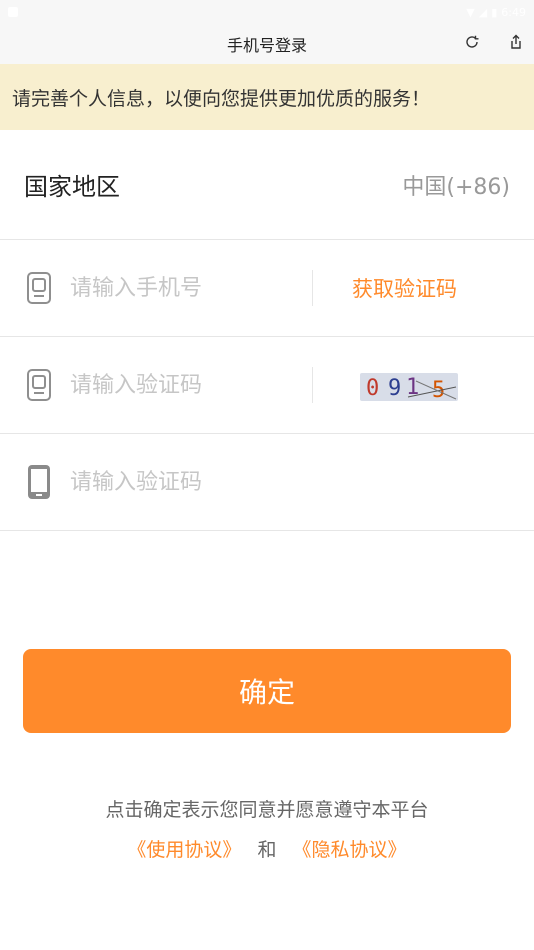 The image size is (534, 950). I want to click on notification-icon, so click(13, 12).